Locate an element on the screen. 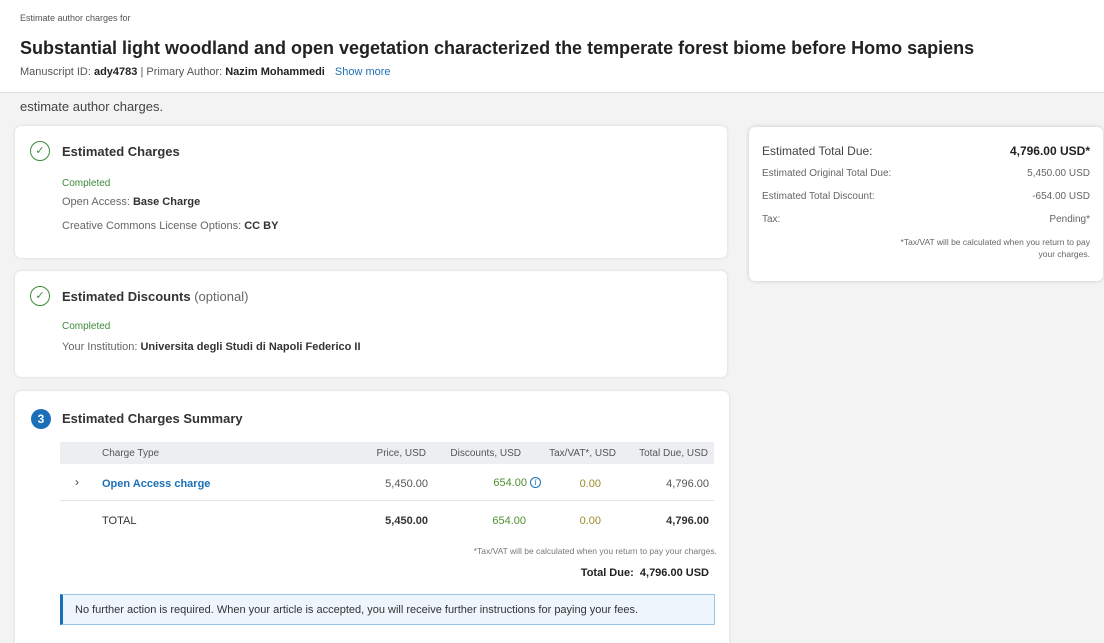 The height and width of the screenshot is (643, 1104). license-line: Creative Commons License Options: CC BY is located at coordinates (170, 226).